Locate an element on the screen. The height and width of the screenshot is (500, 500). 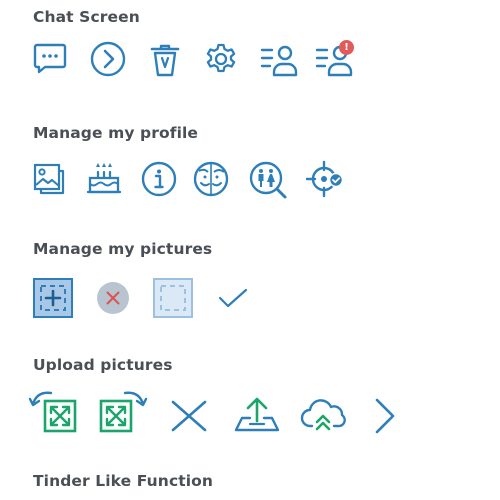
section-title: Tinder Like Function is located at coordinates (123, 481).